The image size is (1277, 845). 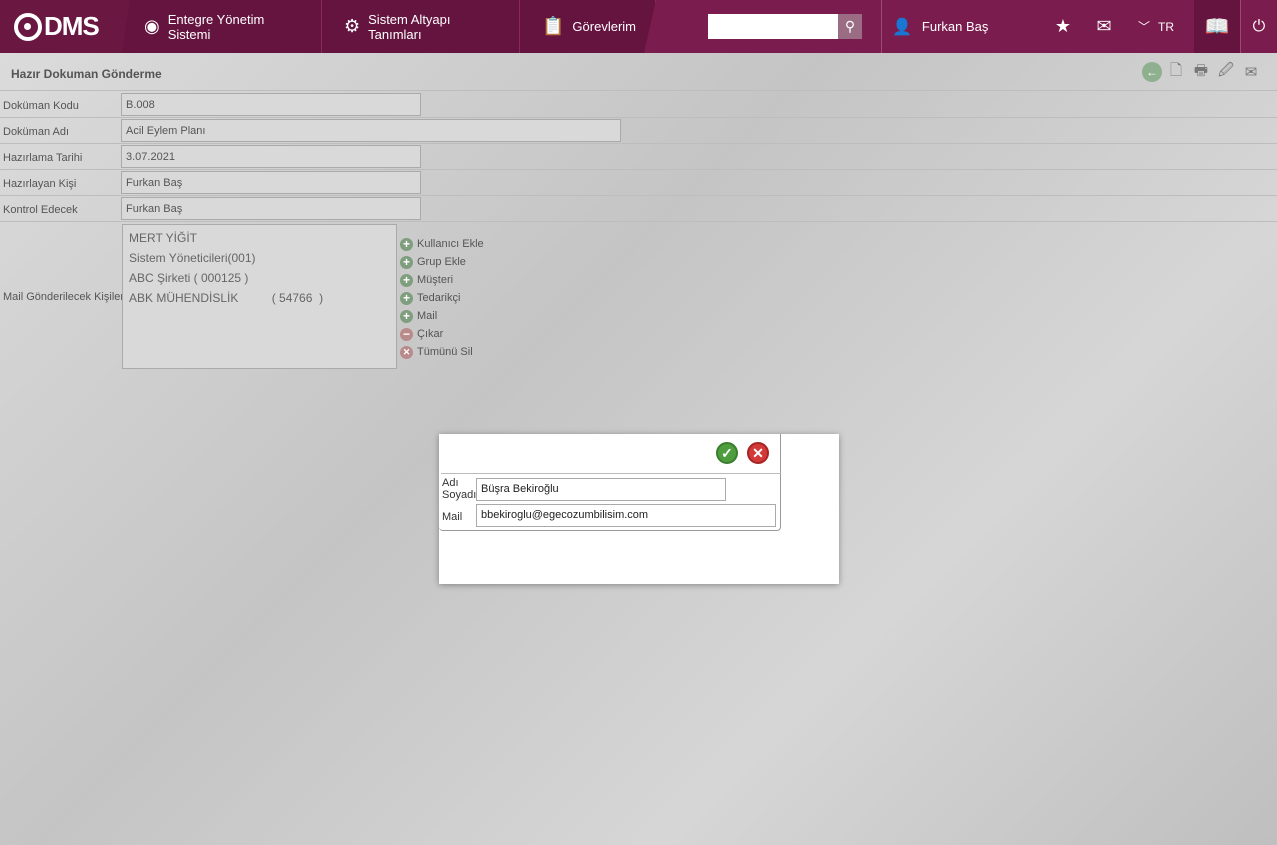 I want to click on gear-icon: ⚙, so click(x=352, y=26).